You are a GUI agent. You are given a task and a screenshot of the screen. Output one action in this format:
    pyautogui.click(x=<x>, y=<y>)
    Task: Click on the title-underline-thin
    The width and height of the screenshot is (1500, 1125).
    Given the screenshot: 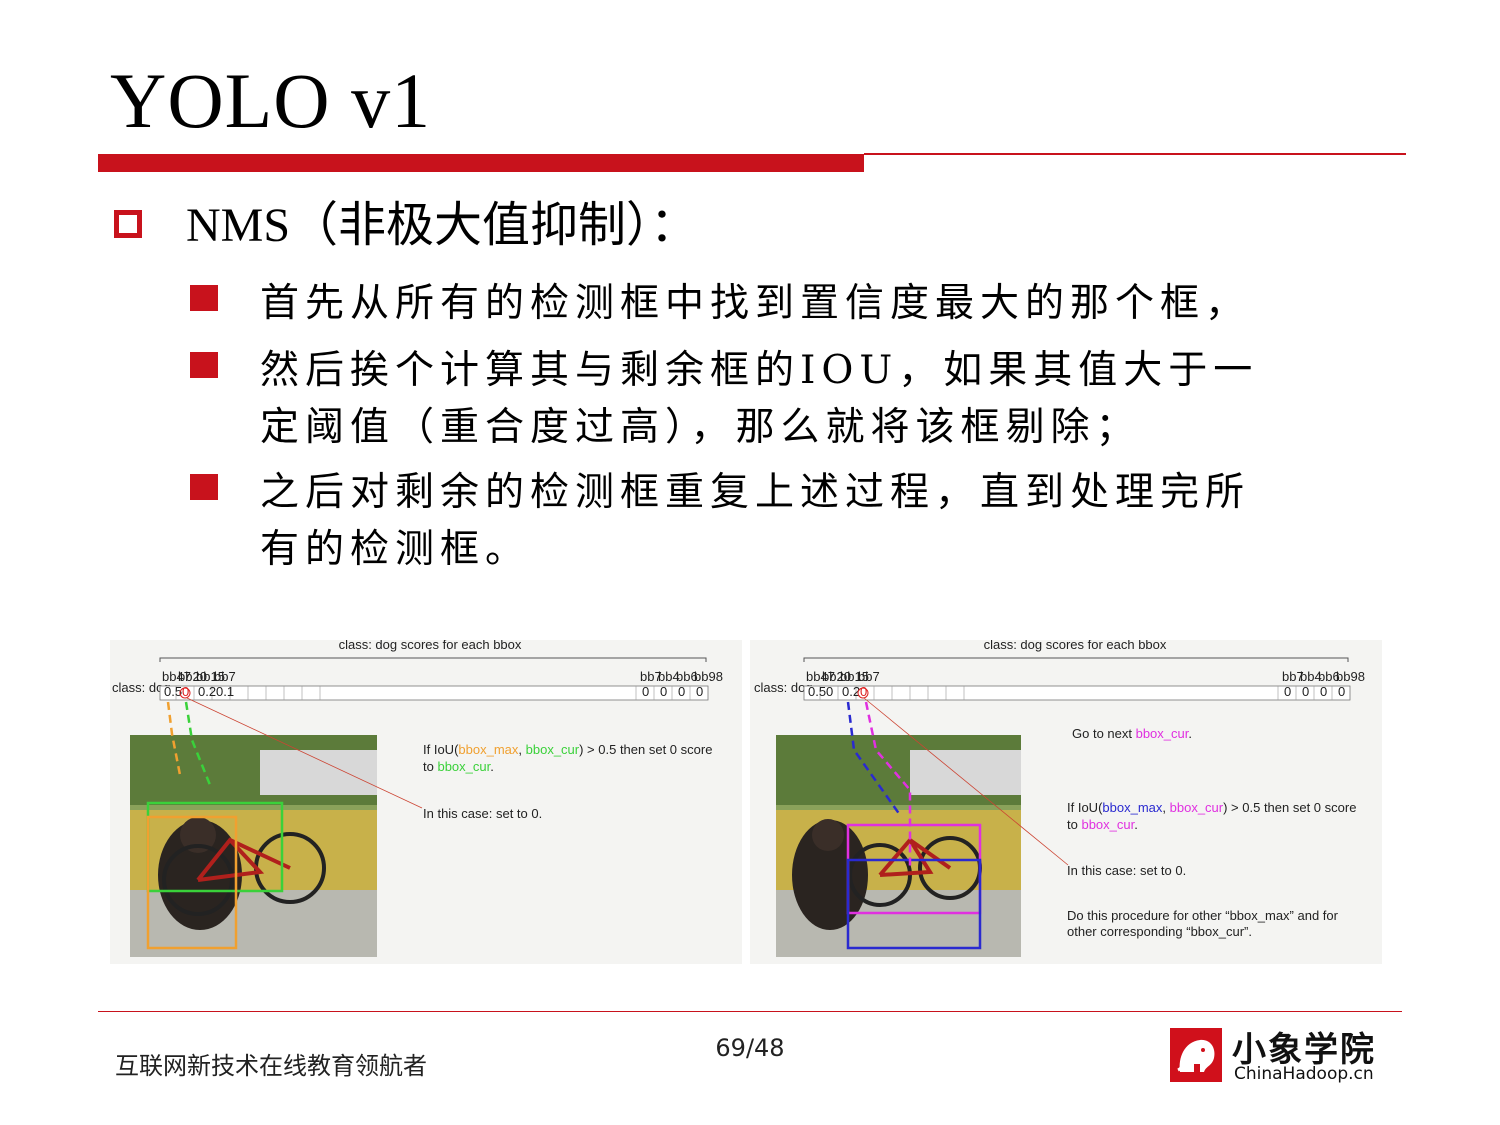 What is the action you would take?
    pyautogui.click(x=1135, y=154)
    